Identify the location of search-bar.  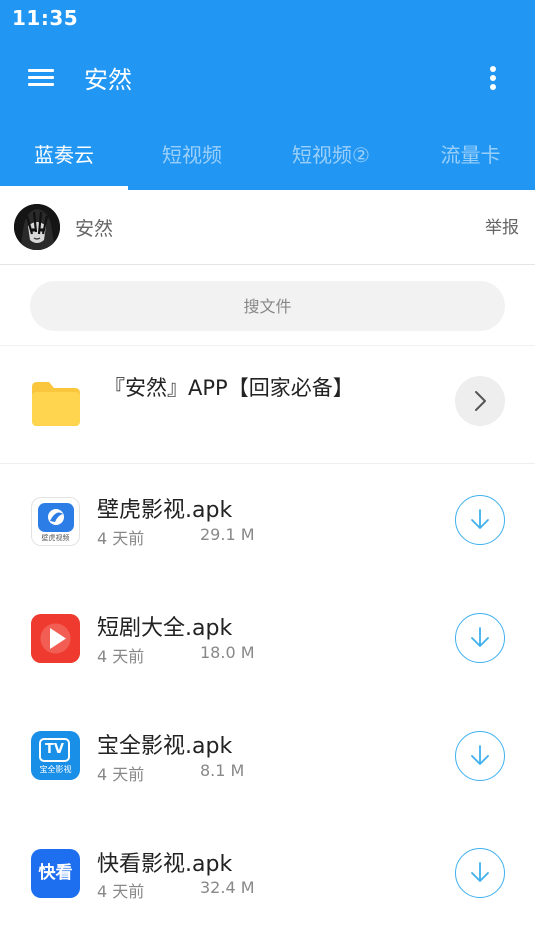
(267, 306).